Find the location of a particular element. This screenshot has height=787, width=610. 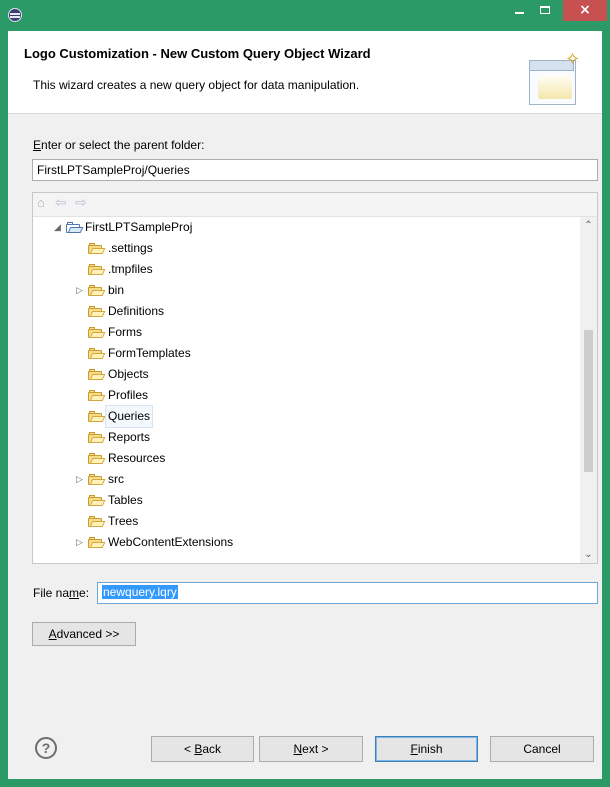

file-name-selected-text: newquery.lqry is located at coordinates (140, 592).